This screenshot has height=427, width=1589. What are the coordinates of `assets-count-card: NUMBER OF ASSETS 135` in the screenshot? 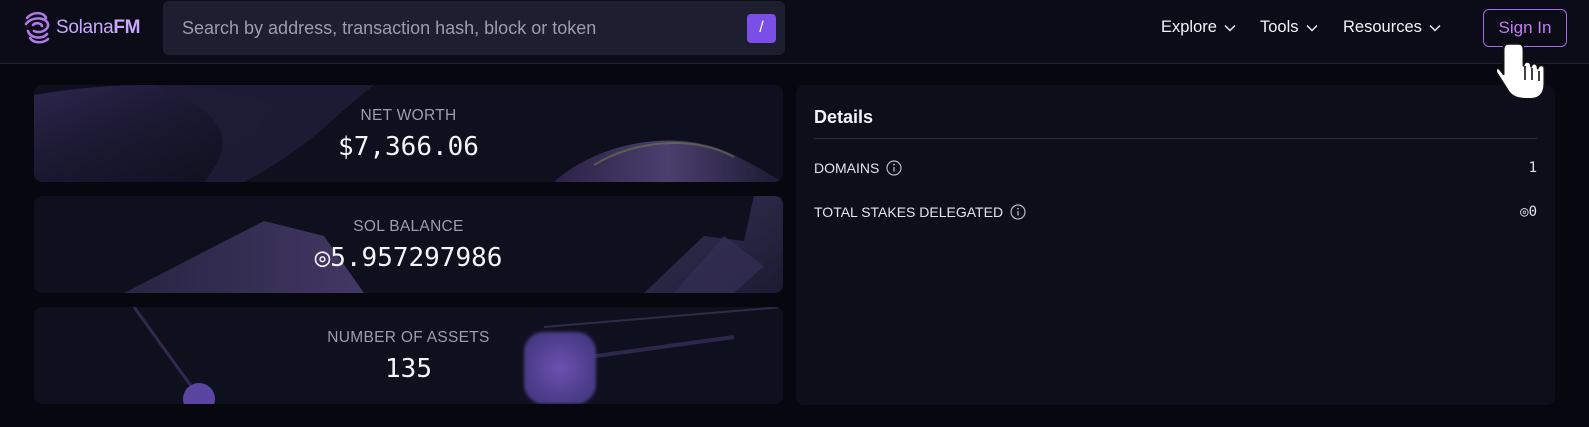 It's located at (408, 355).